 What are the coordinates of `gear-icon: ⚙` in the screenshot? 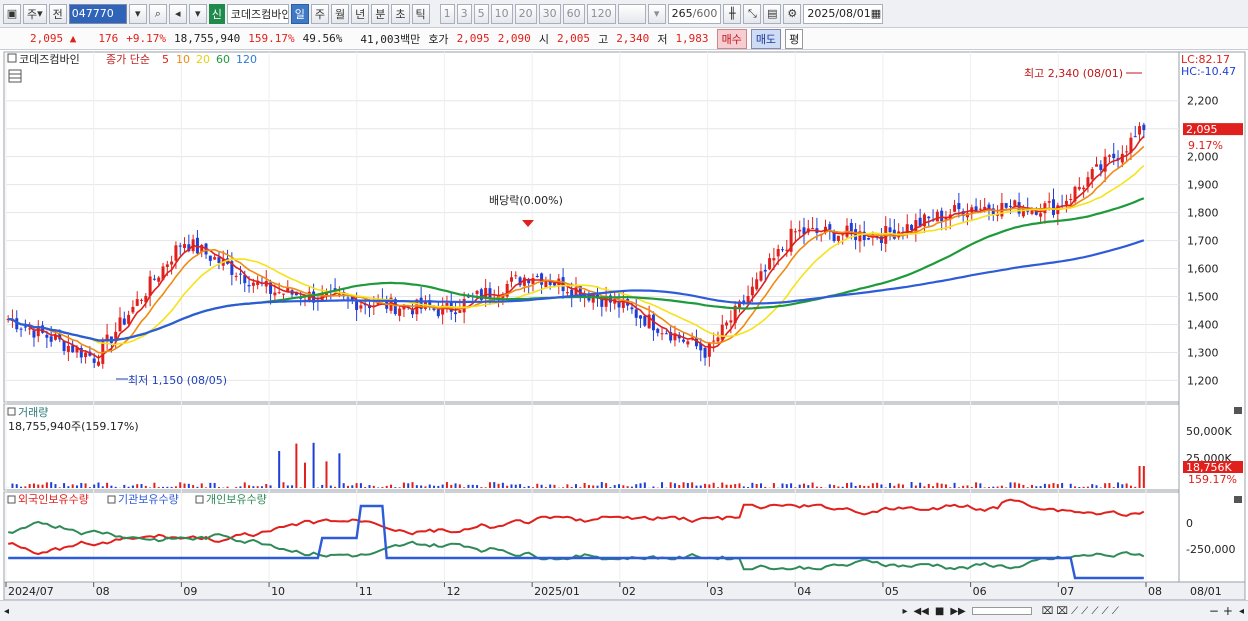 It's located at (792, 13).